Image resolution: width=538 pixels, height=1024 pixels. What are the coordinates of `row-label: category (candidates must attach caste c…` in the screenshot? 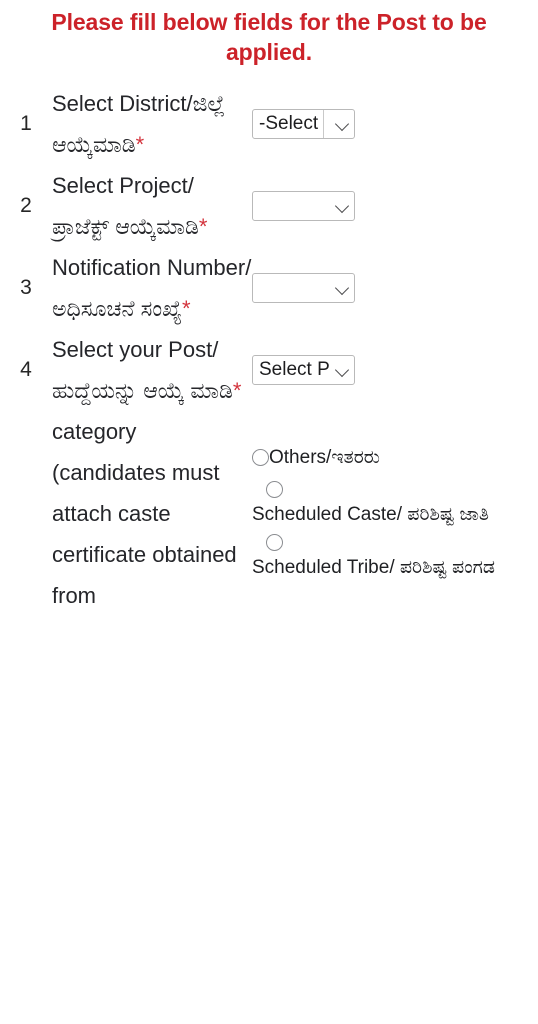 It's located at (152, 513).